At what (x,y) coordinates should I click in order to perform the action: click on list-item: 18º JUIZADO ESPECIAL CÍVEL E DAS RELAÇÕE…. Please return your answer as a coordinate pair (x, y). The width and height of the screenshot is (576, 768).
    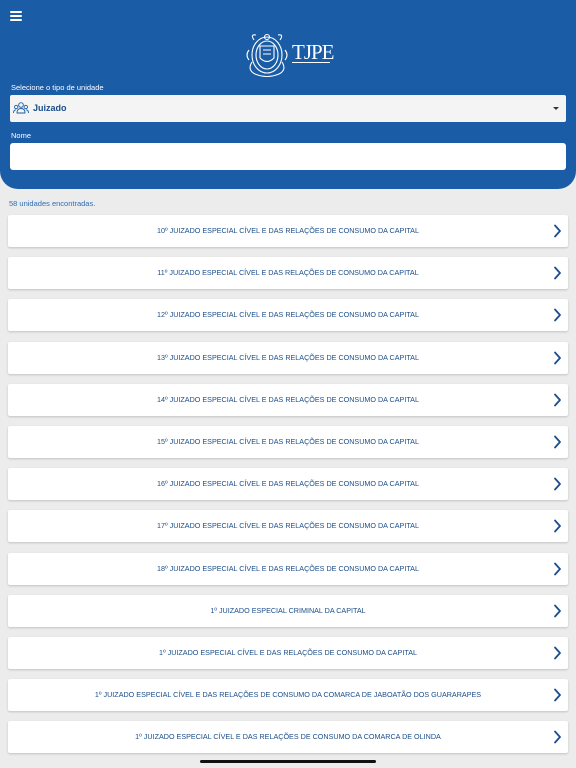
    Looking at the image, I should click on (288, 568).